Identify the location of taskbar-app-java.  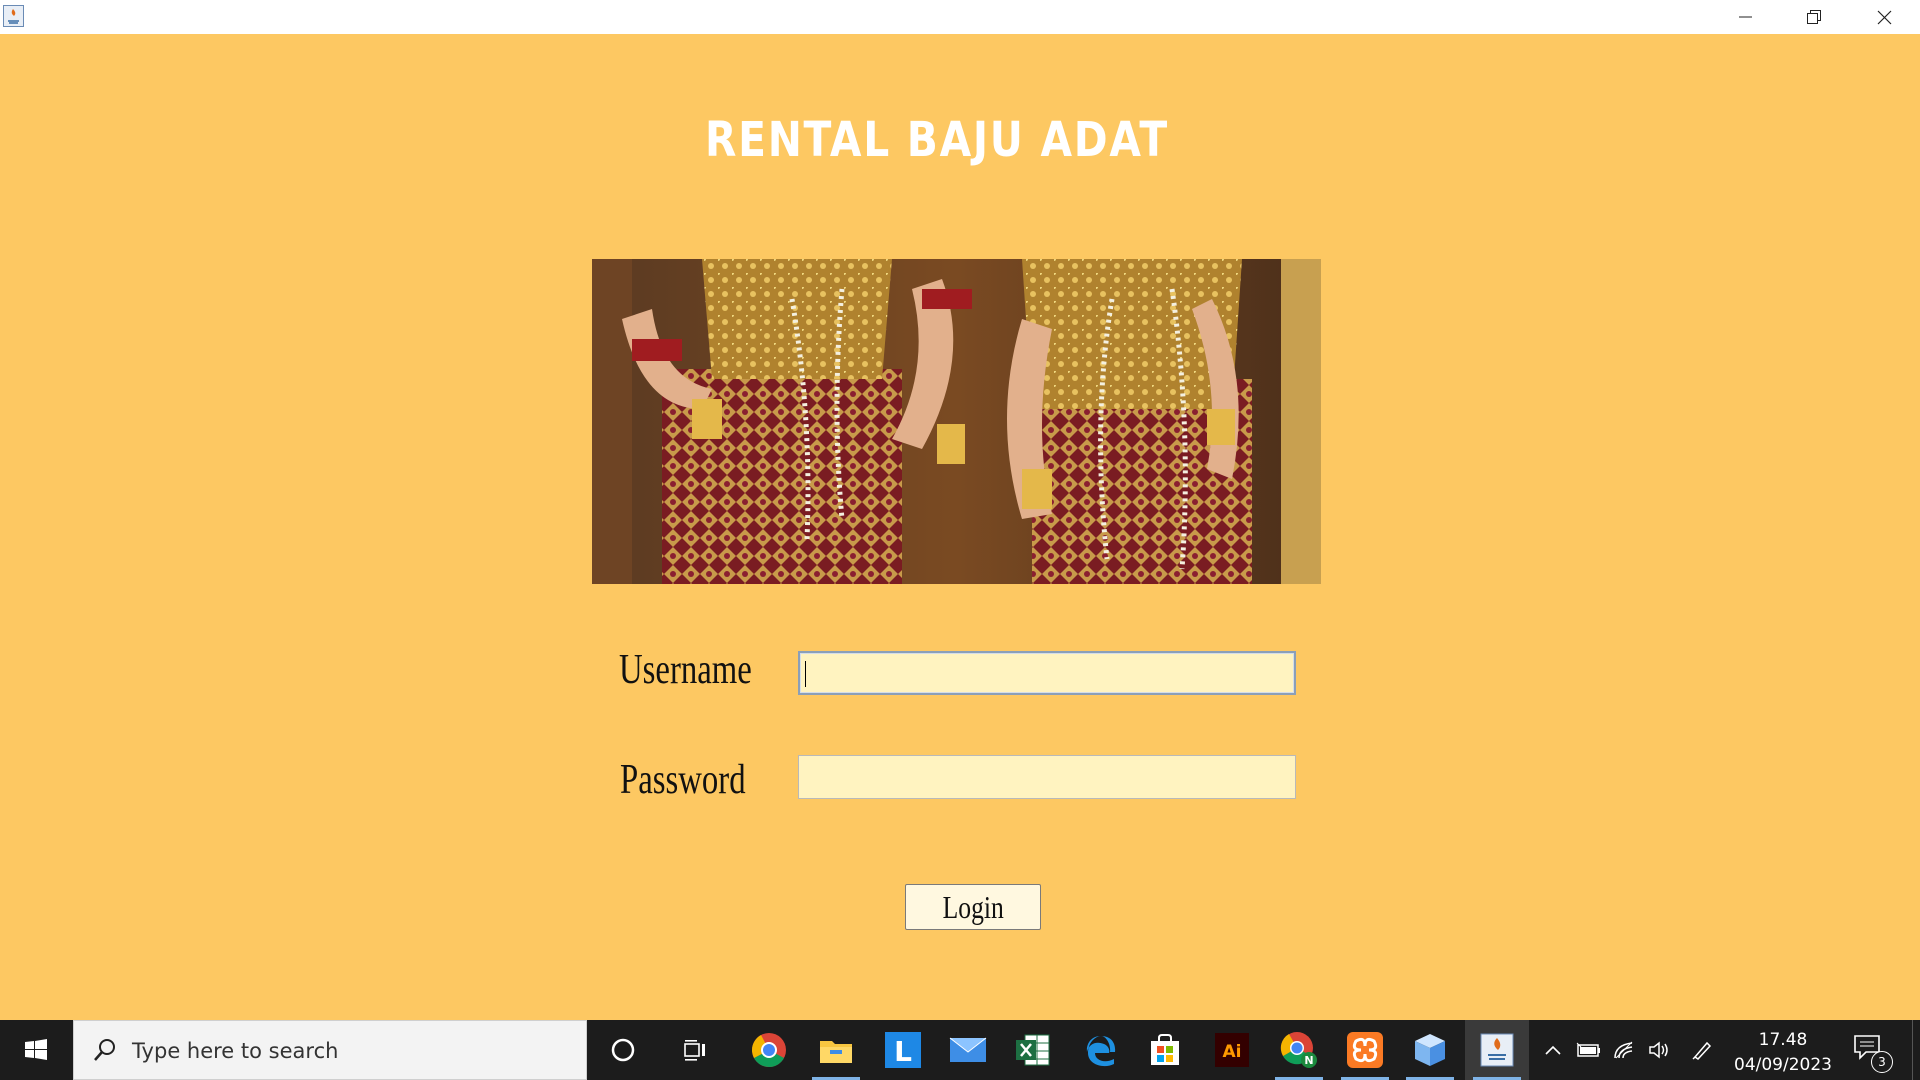
(1497, 1050).